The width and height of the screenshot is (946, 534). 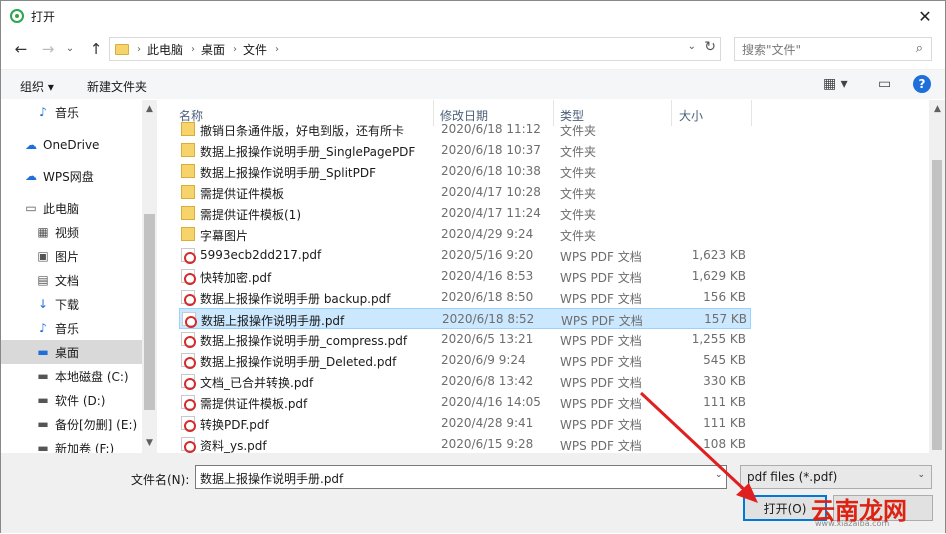 I want to click on desktop-icon: ▬, so click(x=43, y=352).